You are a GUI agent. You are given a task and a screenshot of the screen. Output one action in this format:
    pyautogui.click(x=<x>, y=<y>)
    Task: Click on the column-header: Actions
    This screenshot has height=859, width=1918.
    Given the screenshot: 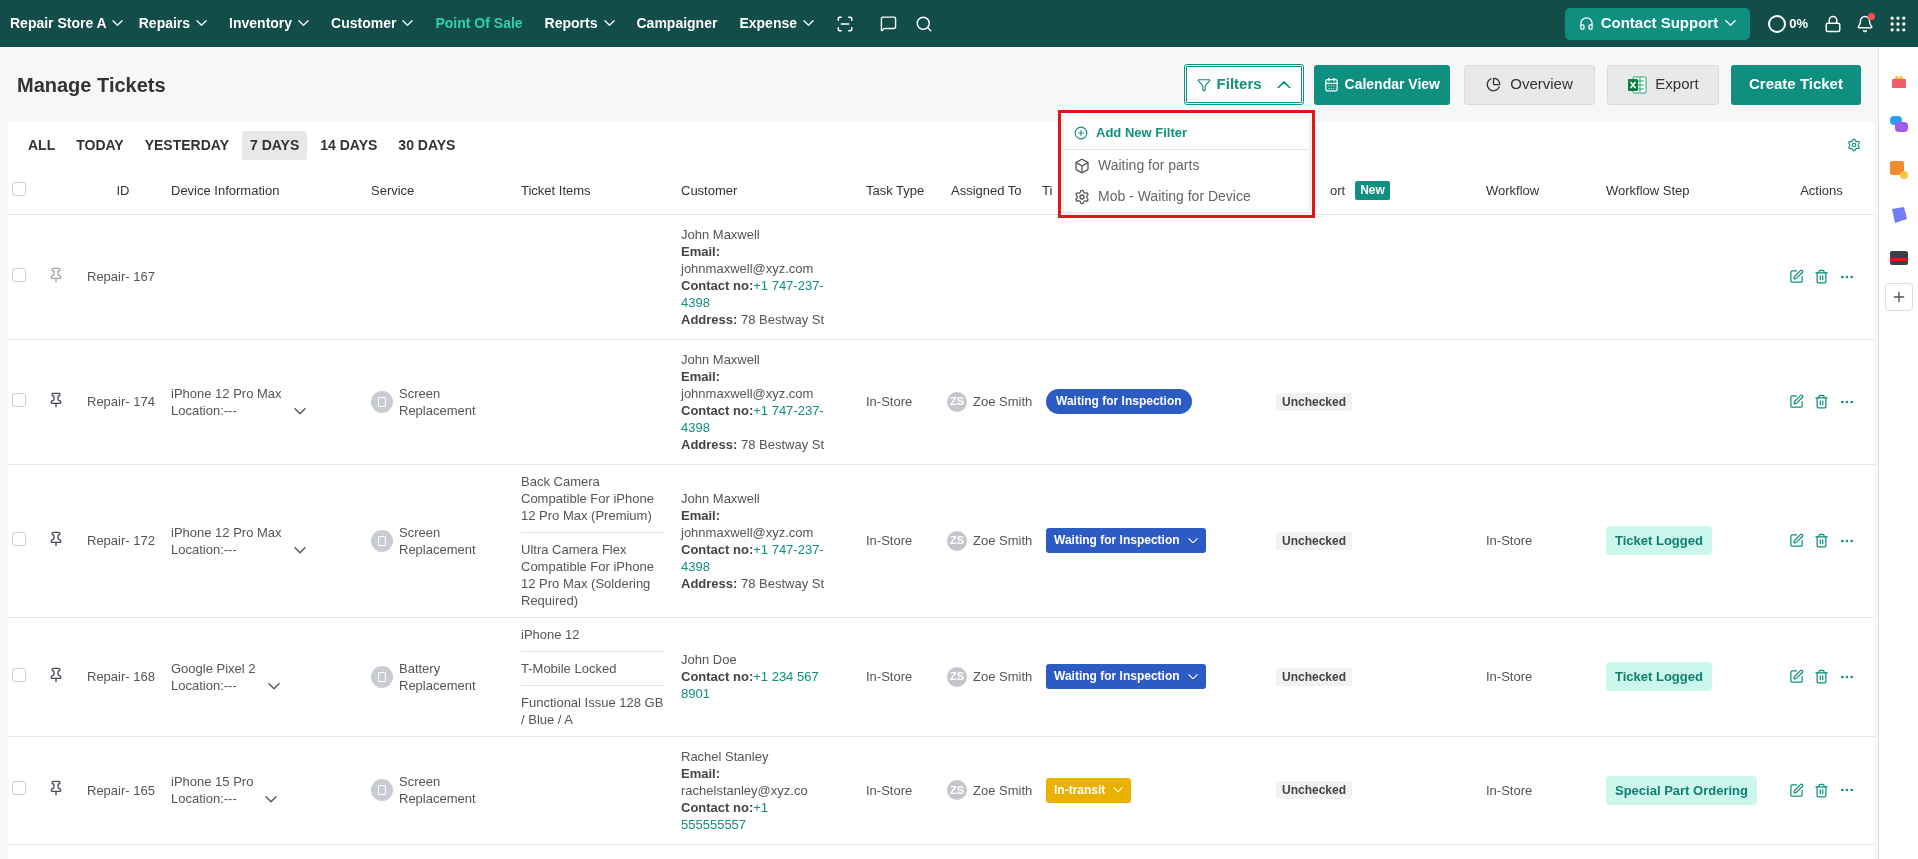 What is the action you would take?
    pyautogui.click(x=1821, y=191)
    